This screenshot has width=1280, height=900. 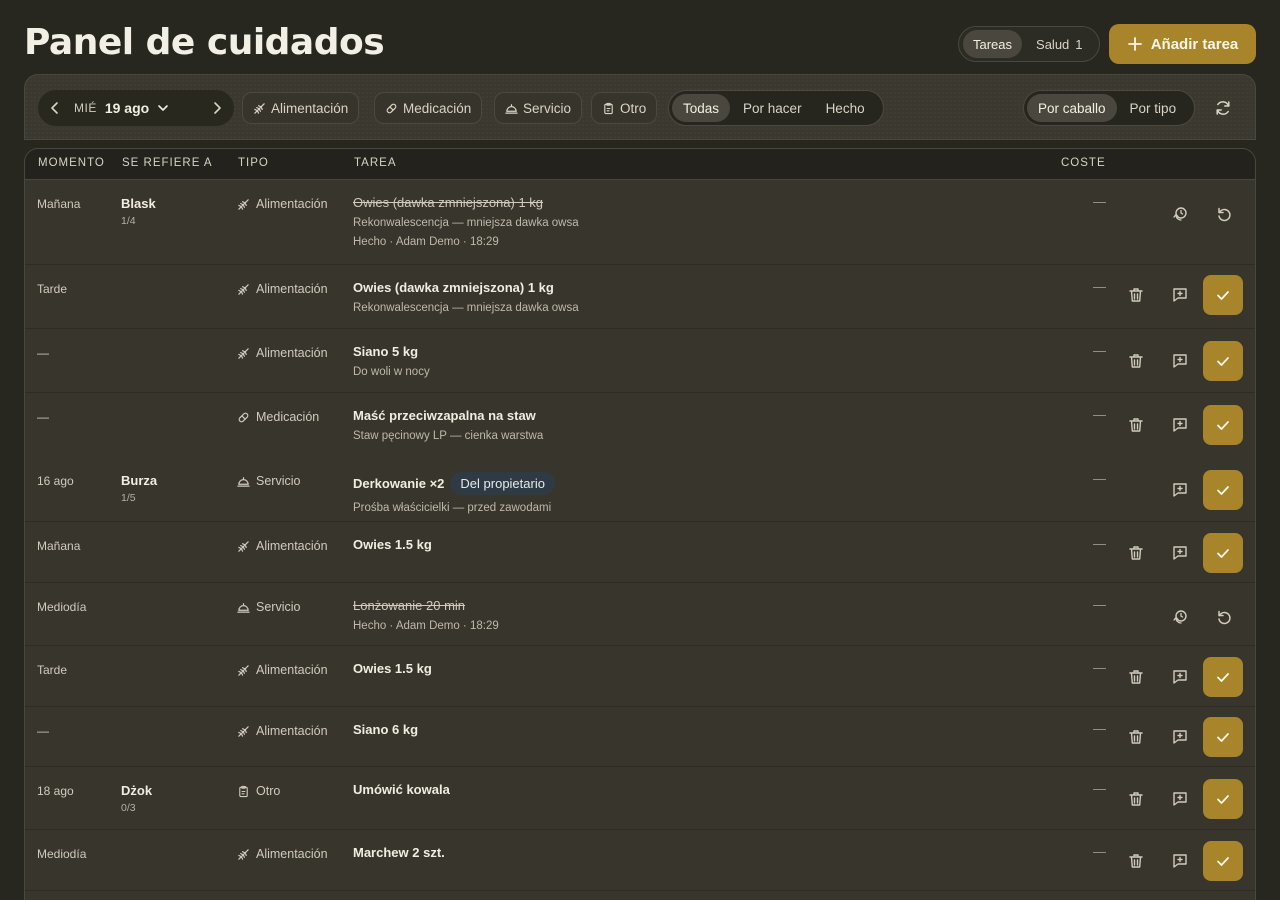 What do you see at coordinates (401, 789) in the screenshot?
I see `row-task: Umówić kowala` at bounding box center [401, 789].